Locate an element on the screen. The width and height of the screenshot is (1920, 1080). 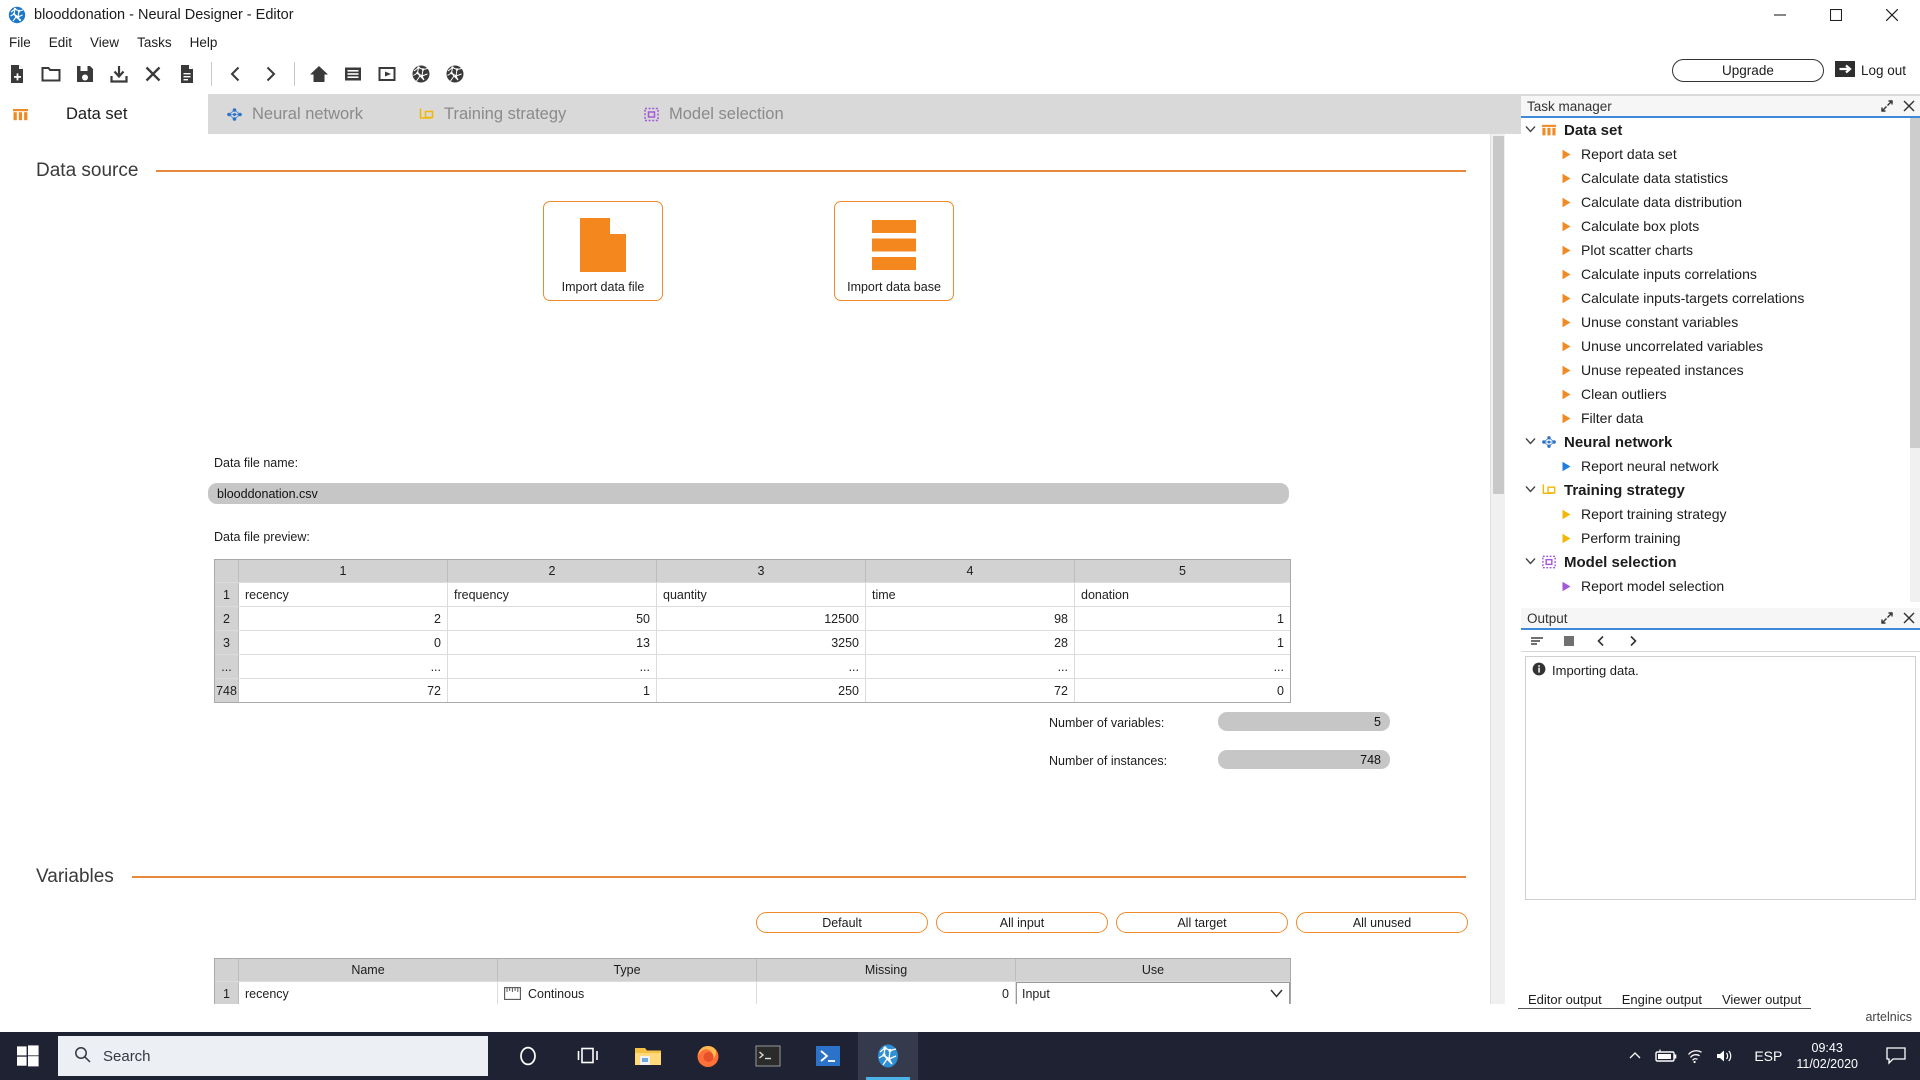
tree-item-unuse-repeated-instances: Unuse repeated instances is located at coordinates (1720, 370).